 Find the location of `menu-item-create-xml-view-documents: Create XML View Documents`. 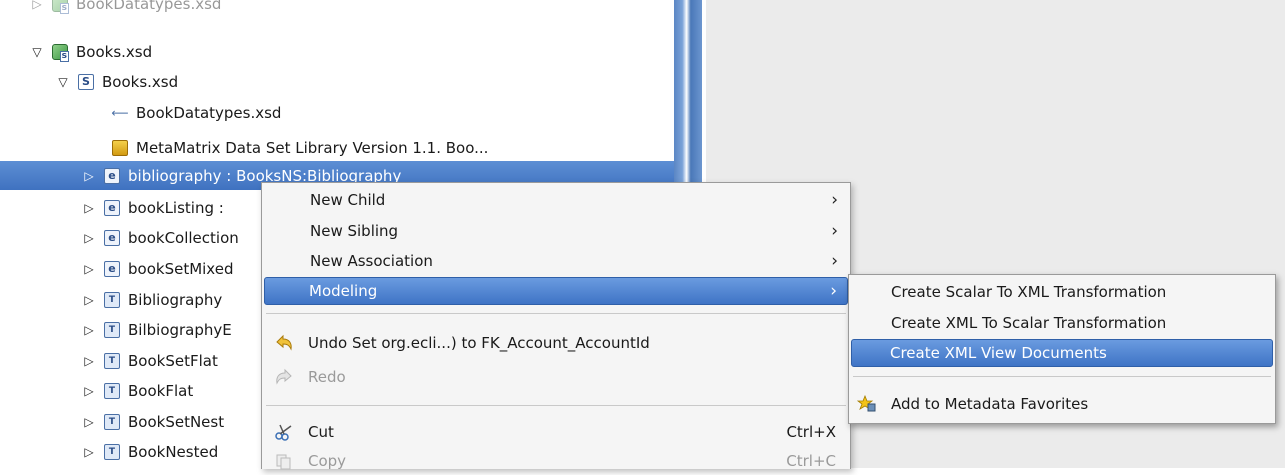

menu-item-create-xml-view-documents: Create XML View Documents is located at coordinates (1062, 353).